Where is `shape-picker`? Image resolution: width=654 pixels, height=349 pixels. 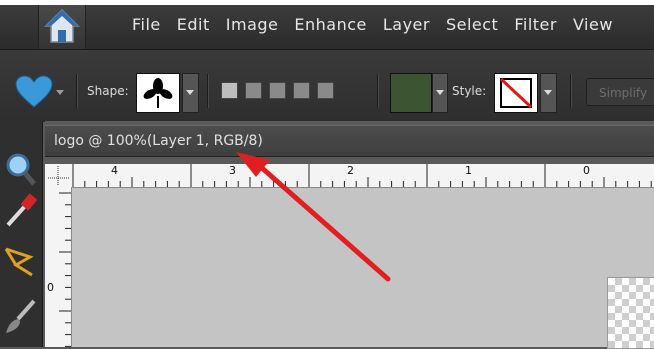
shape-picker is located at coordinates (158, 93).